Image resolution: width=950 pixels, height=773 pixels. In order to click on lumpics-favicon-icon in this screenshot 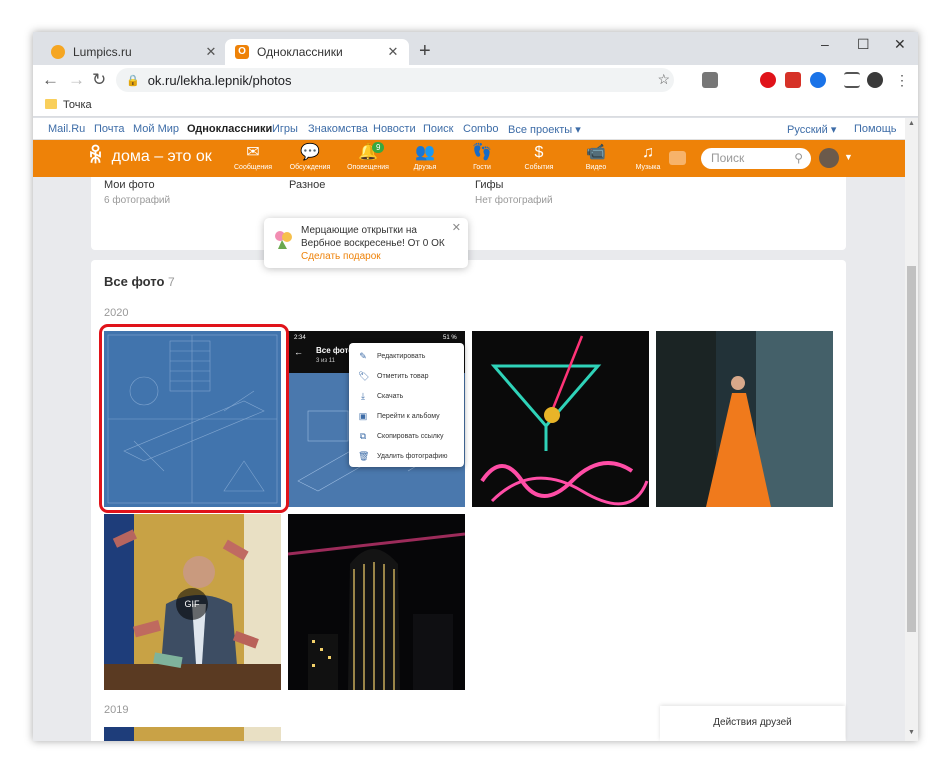, I will do `click(58, 52)`.